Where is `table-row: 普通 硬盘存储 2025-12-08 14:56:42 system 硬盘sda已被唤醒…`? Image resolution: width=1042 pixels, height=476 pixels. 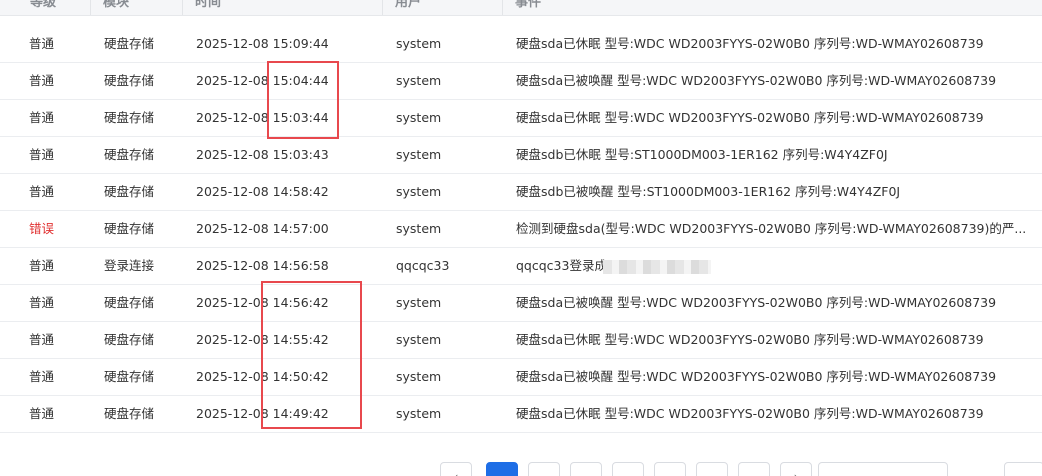
table-row: 普通 硬盘存储 2025-12-08 14:56:42 system 硬盘sda已被唤醒… is located at coordinates (521, 303).